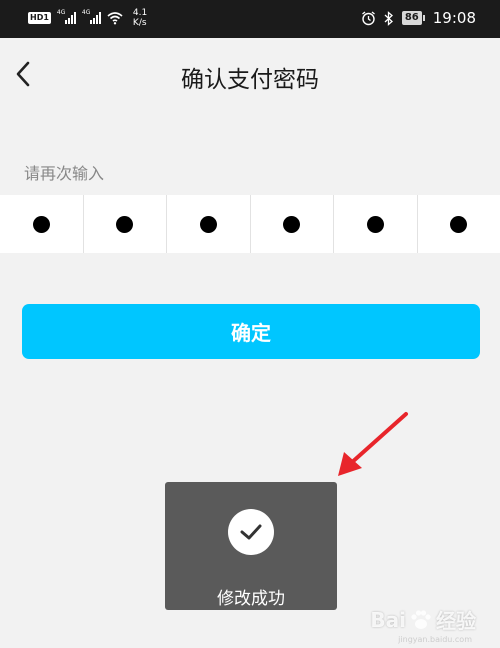 Image resolution: width=500 pixels, height=648 pixels. Describe the element at coordinates (64, 173) in the screenshot. I see `input-hint: 请再次输入` at that location.